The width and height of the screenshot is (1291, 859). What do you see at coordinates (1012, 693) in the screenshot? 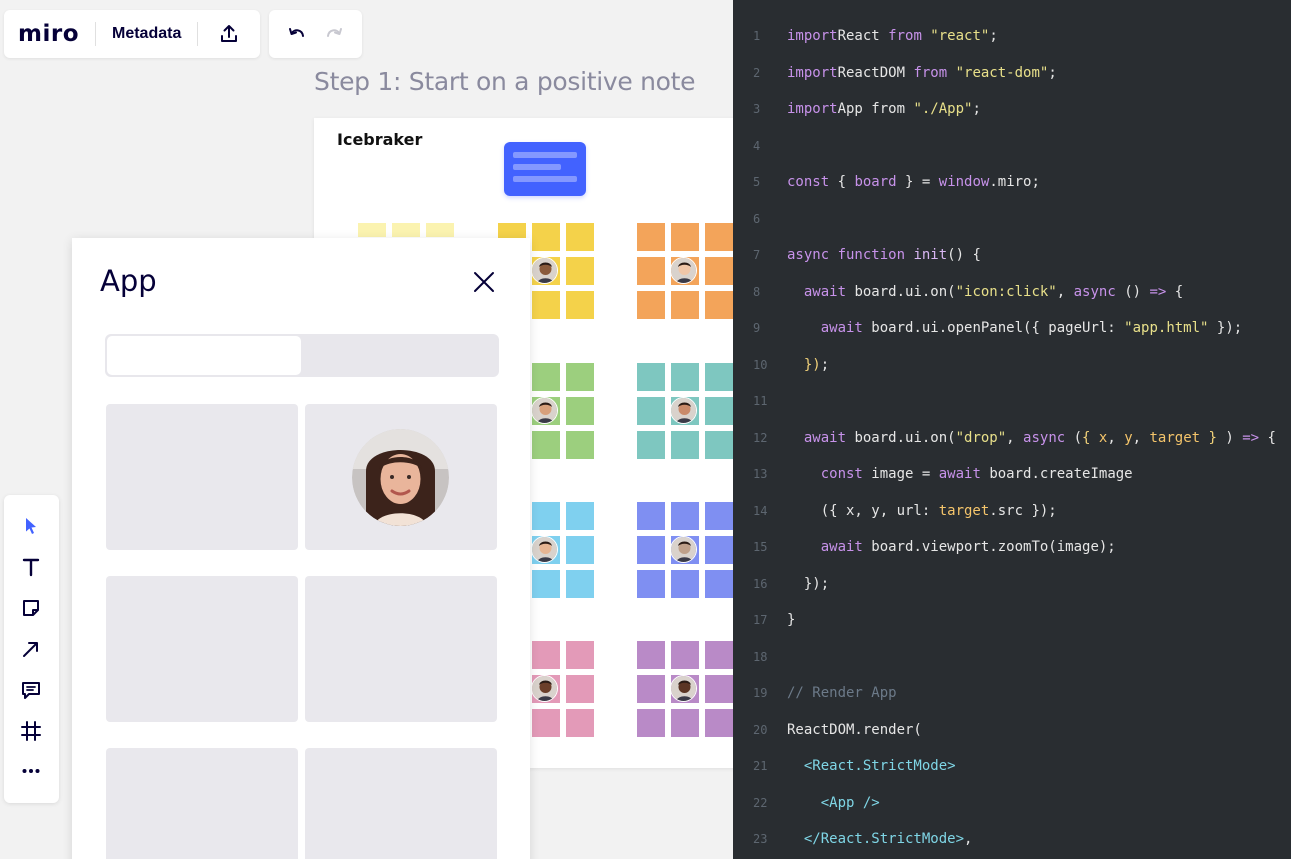
I see `code-line: 19 // Render App` at bounding box center [1012, 693].